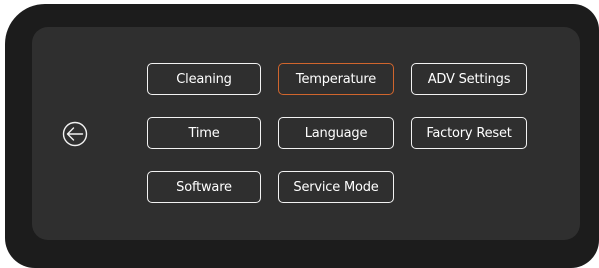  I want to click on arrow-left-circle-icon, so click(75, 134).